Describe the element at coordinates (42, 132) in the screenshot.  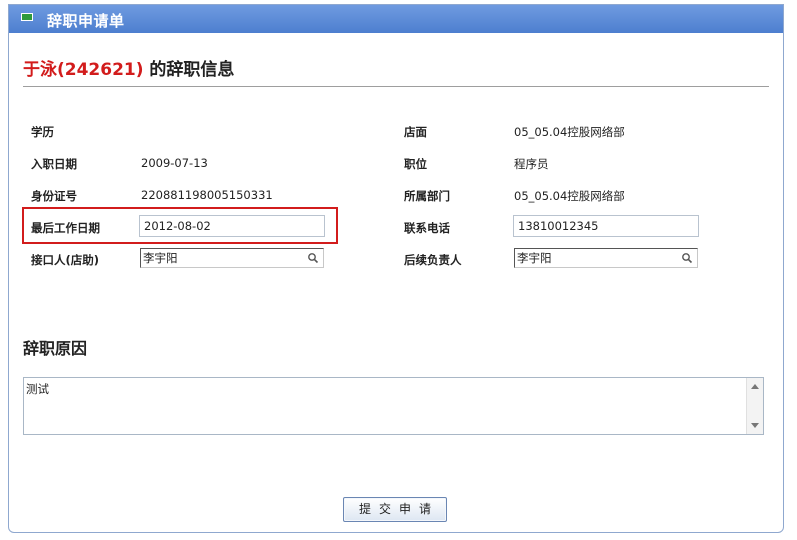
I see `education-label: 学历` at that location.